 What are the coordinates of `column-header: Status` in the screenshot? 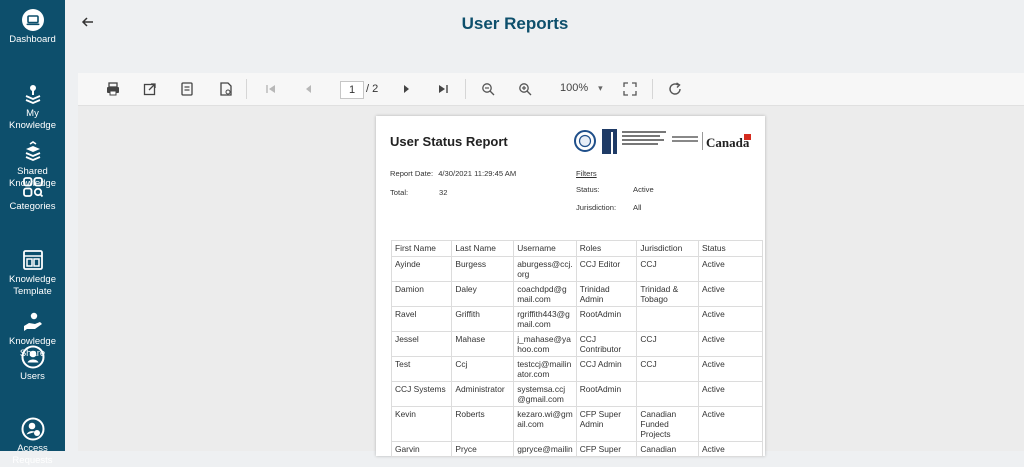 It's located at (730, 248).